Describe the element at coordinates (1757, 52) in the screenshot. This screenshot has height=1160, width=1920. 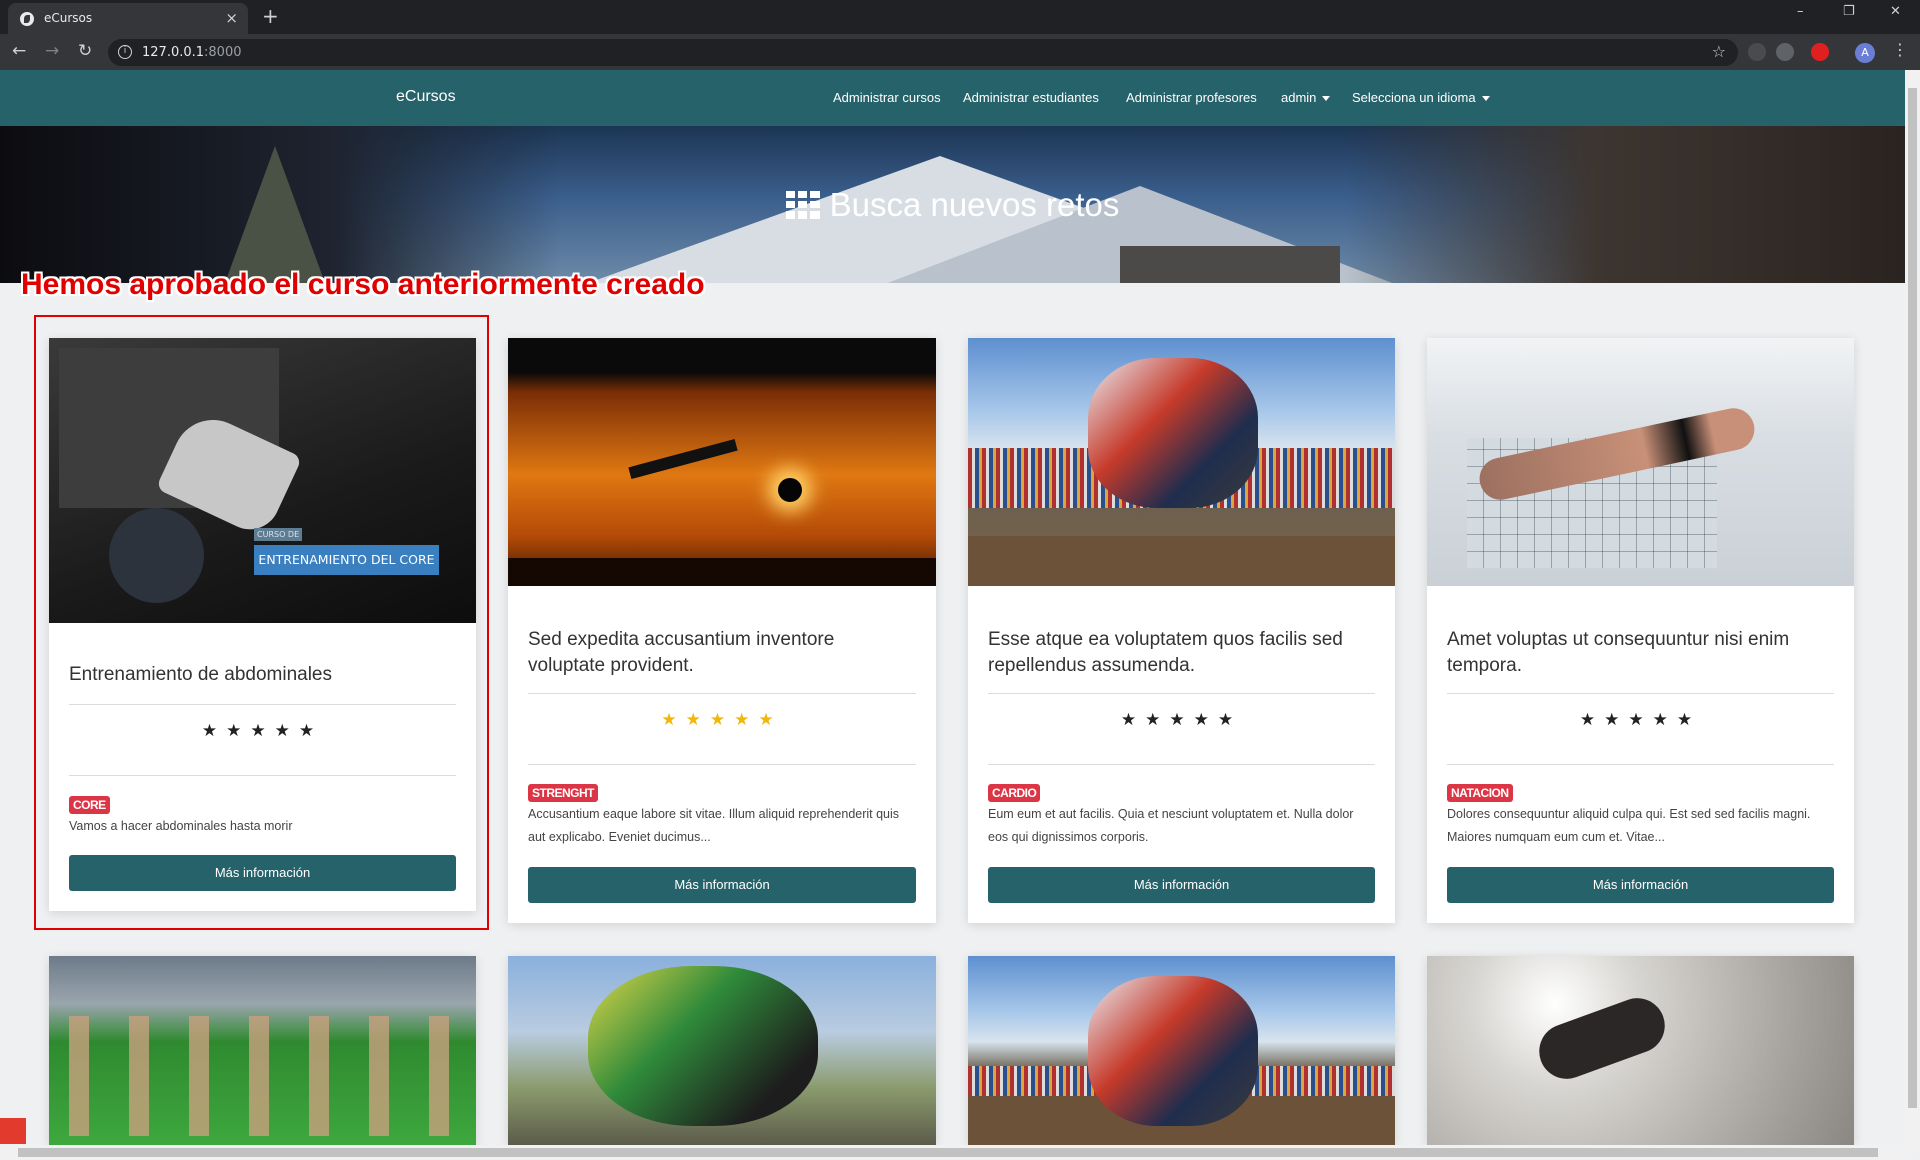
I see `extension-icon` at that location.